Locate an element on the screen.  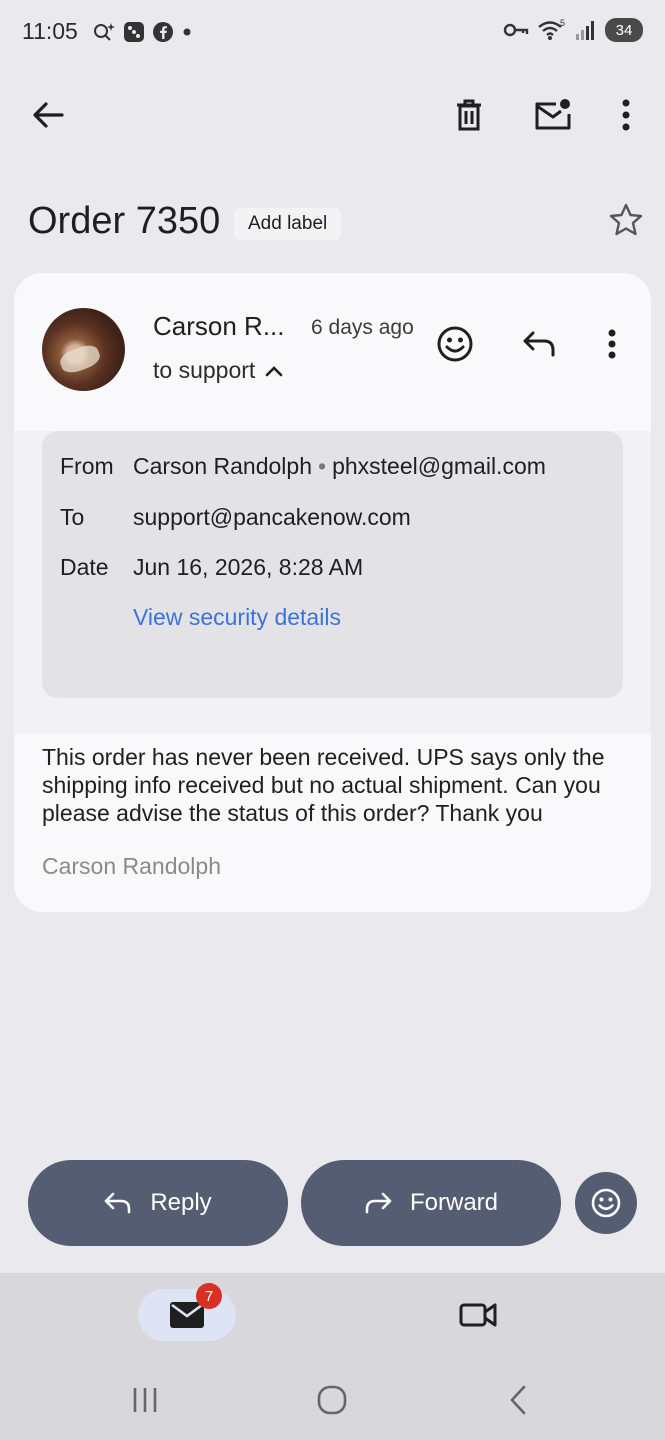
bottom-navigation: 7 is located at coordinates (332, 1356).